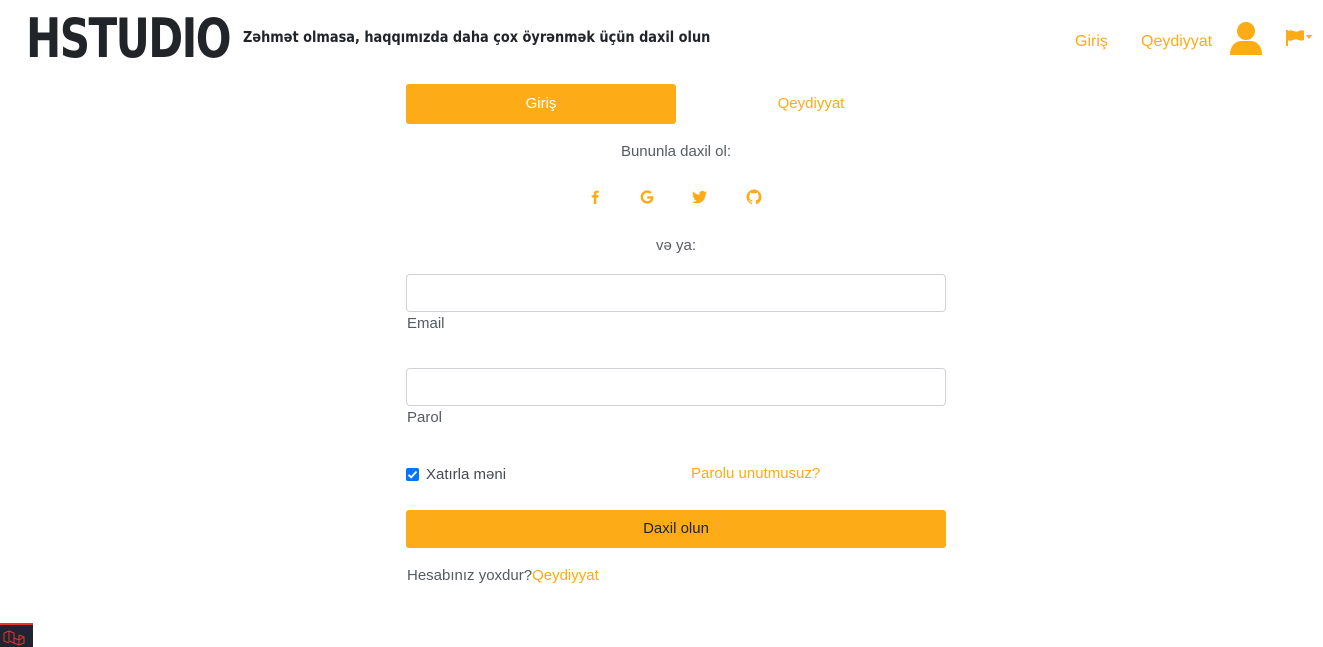 Image resolution: width=1323 pixels, height=647 pixels. What do you see at coordinates (425, 417) in the screenshot?
I see `password-label: Parol` at bounding box center [425, 417].